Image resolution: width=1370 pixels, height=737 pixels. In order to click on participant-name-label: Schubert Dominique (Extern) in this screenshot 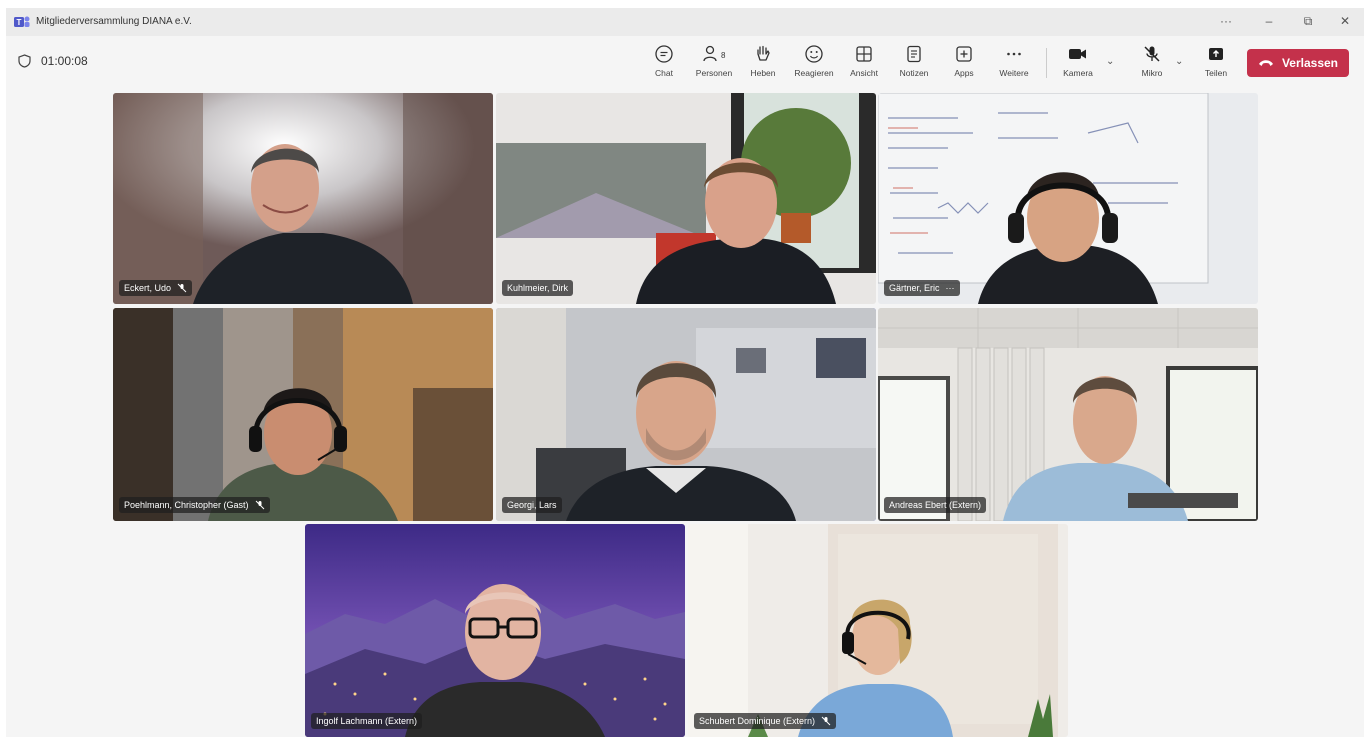, I will do `click(765, 721)`.